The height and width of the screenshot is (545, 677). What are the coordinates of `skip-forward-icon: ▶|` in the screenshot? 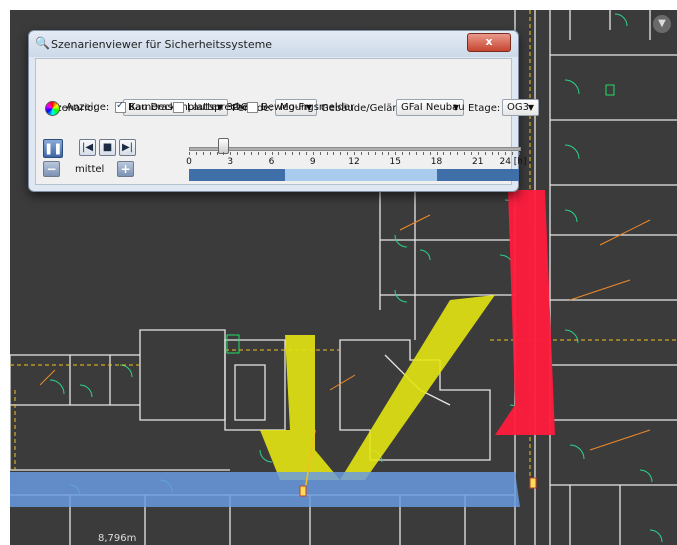 It's located at (127, 147).